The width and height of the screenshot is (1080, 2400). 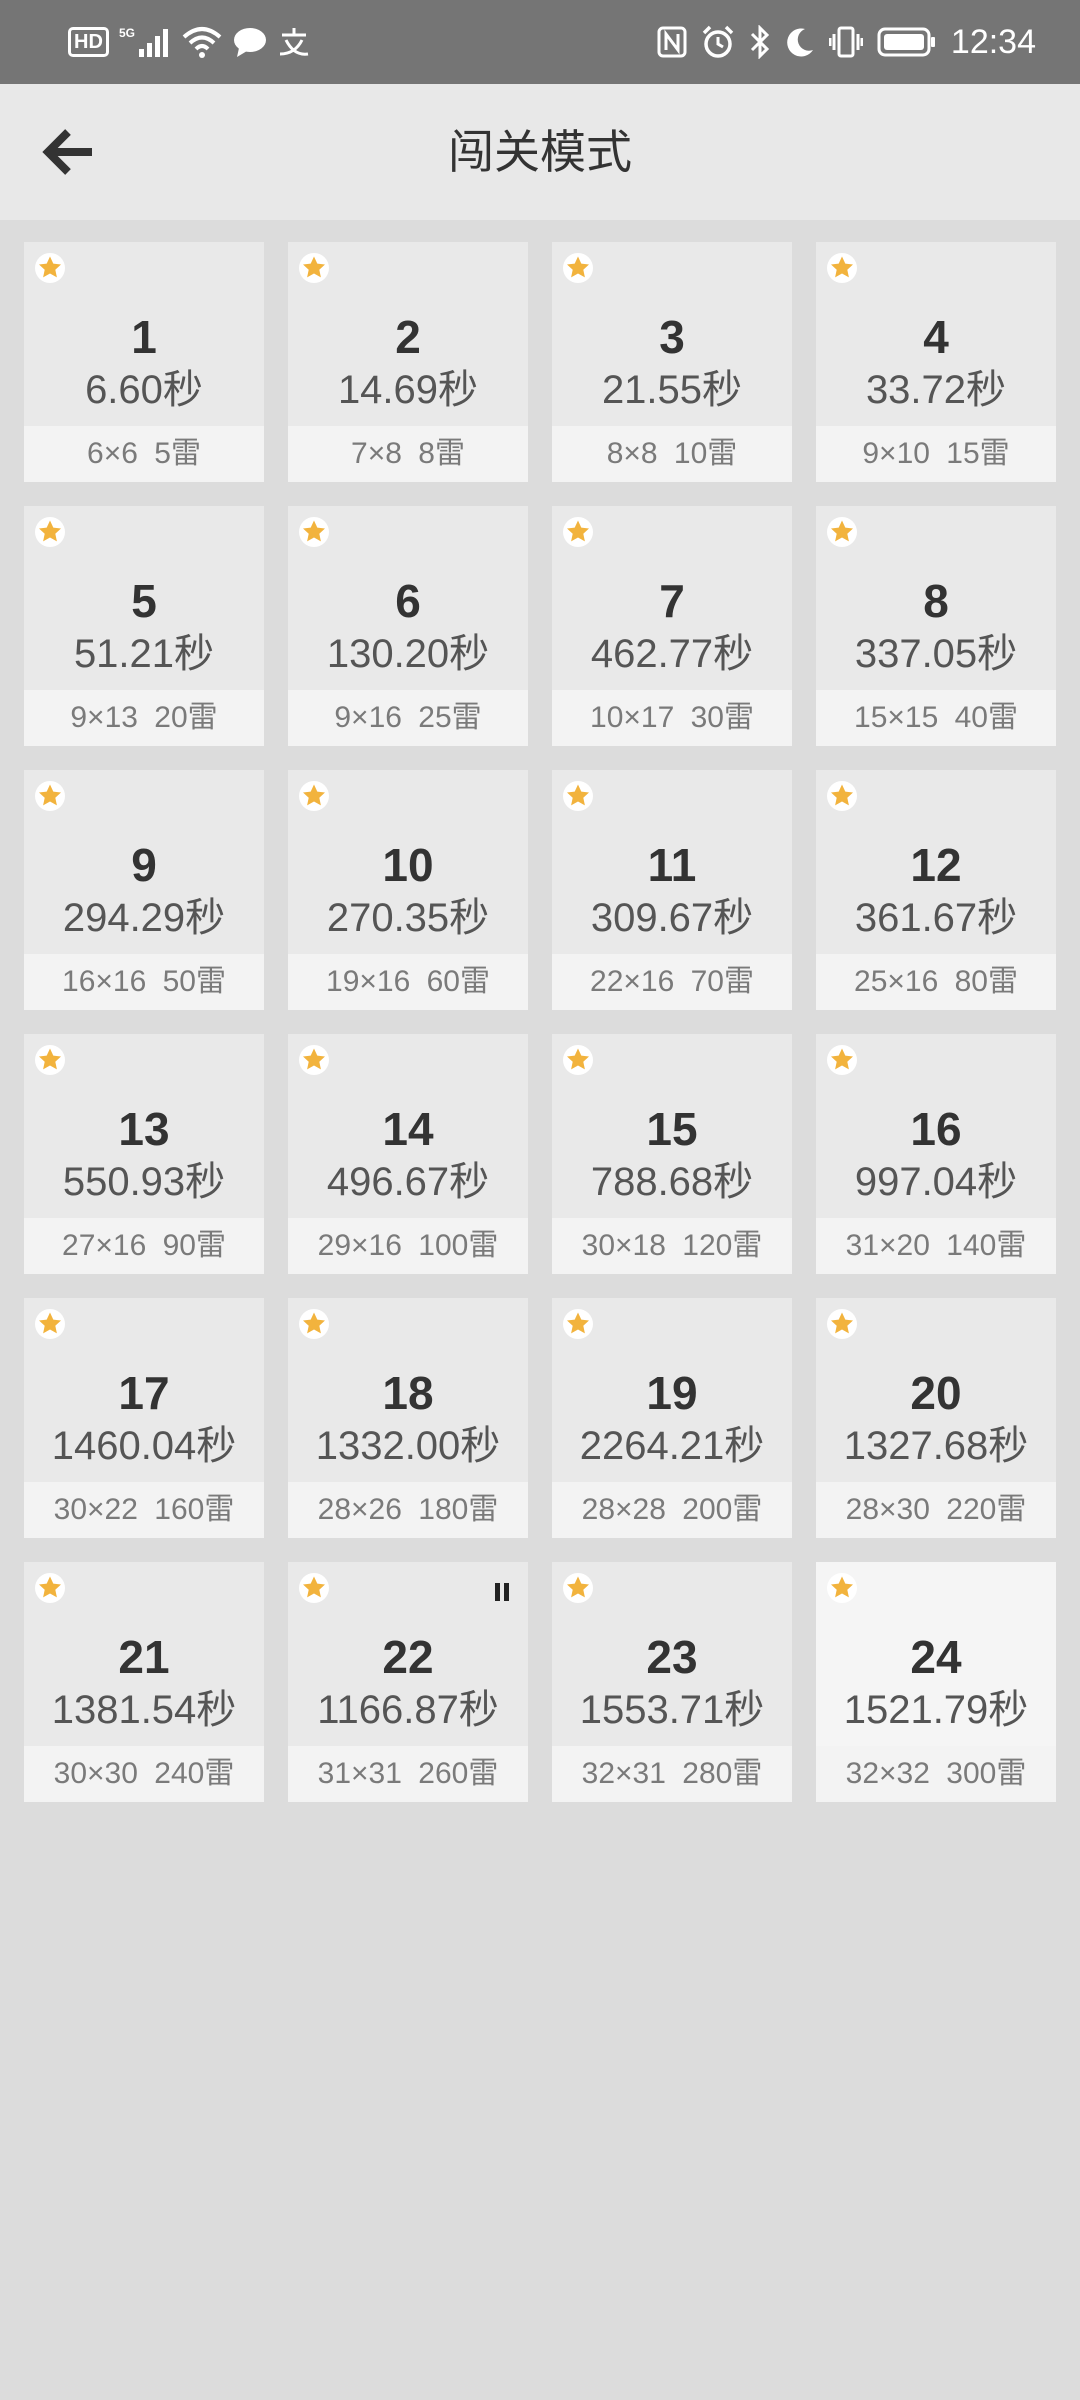 I want to click on level-number: 17, so click(x=144, y=1393).